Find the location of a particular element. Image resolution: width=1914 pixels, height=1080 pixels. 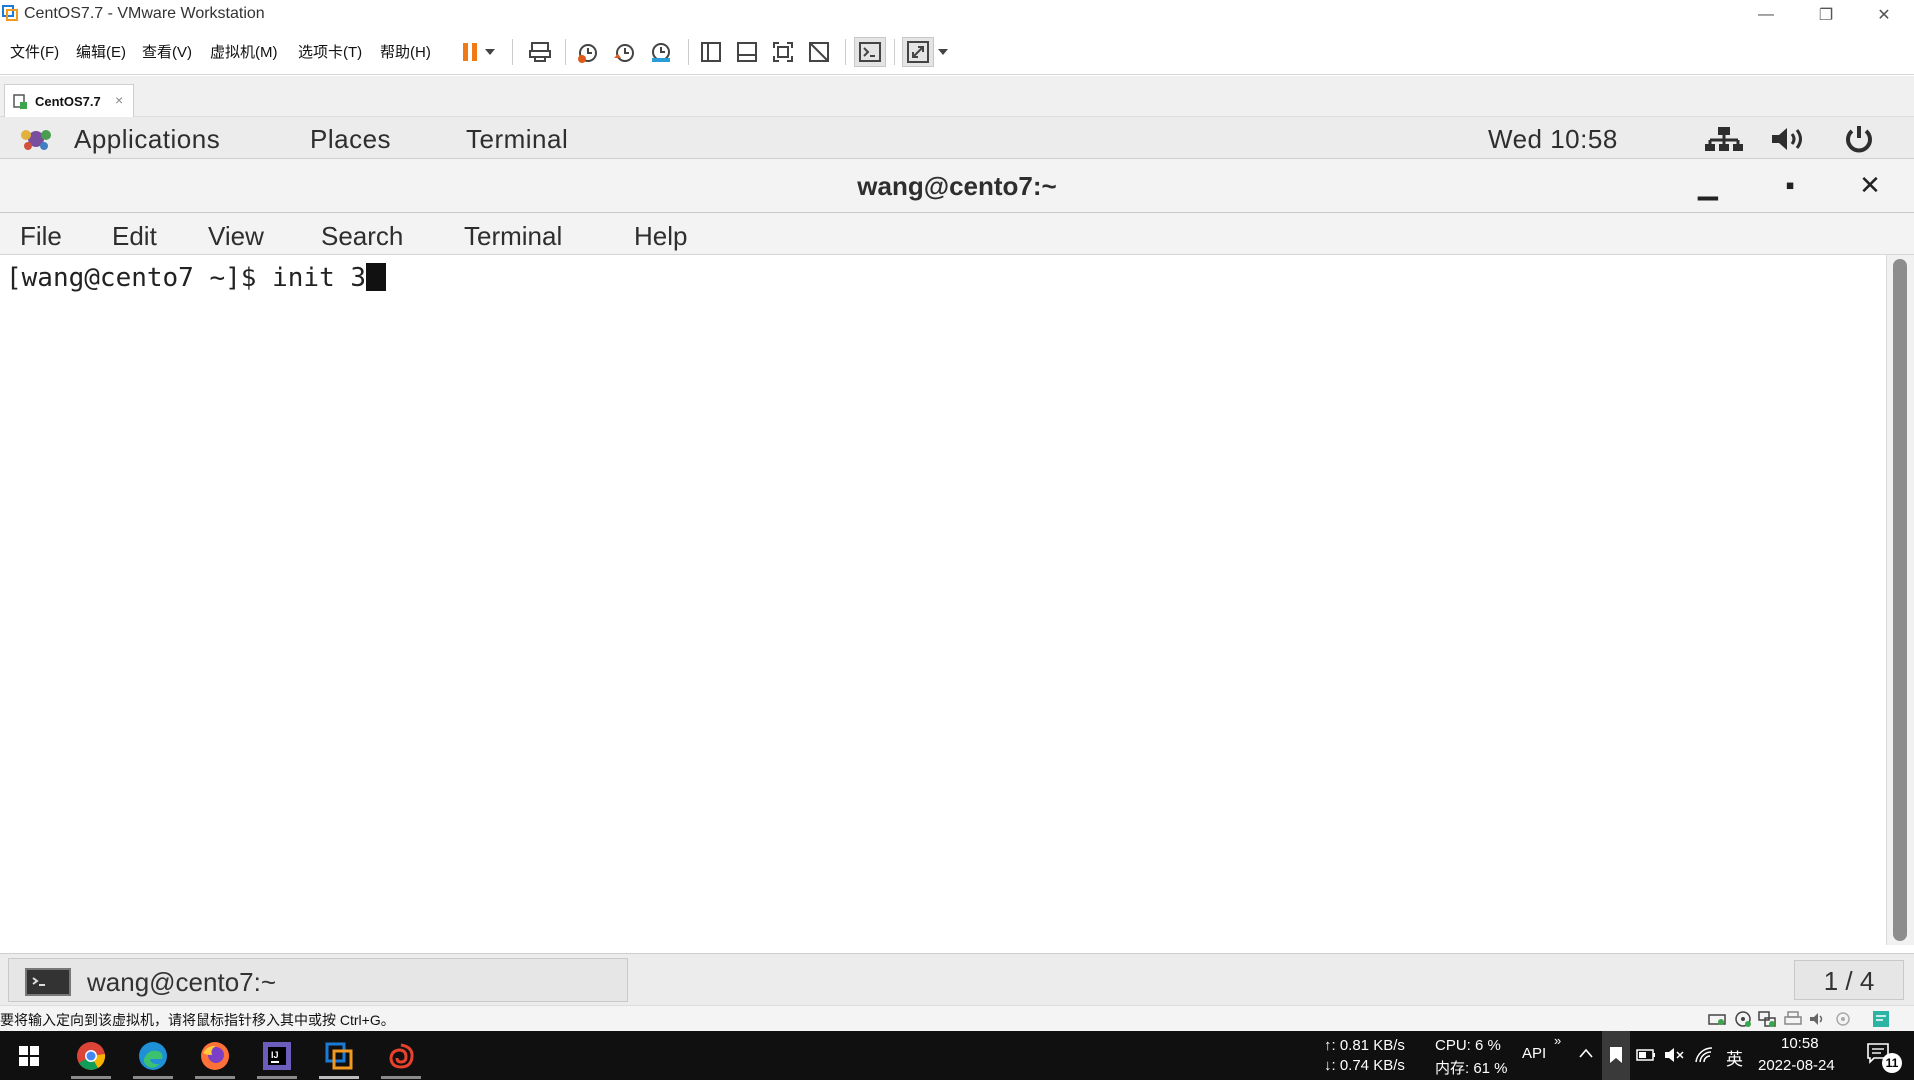

net-download-speed: ↓: 0.74 KB/s is located at coordinates (1364, 1065).